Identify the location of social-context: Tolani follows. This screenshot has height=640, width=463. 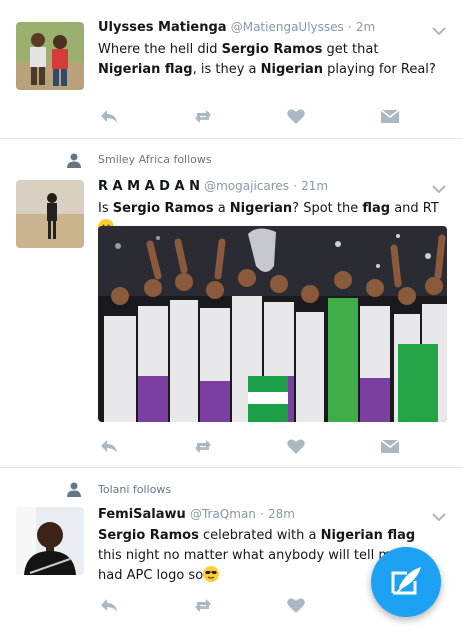
(134, 489).